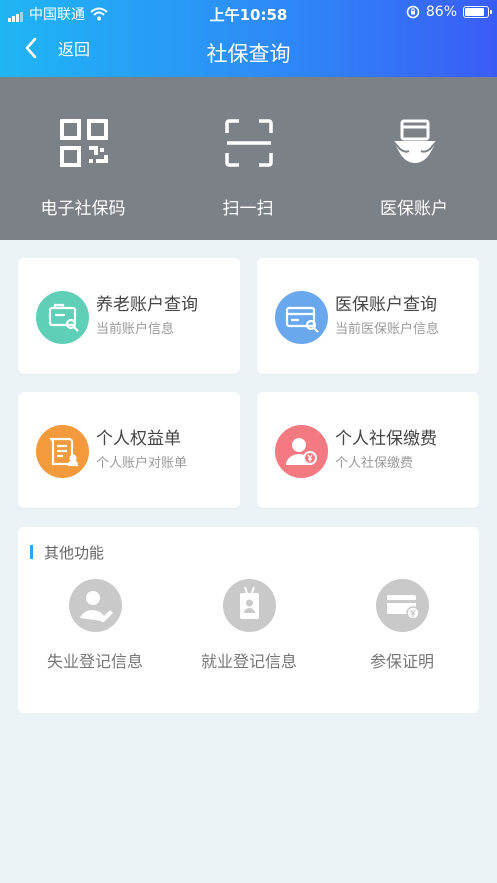  What do you see at coordinates (249, 143) in the screenshot?
I see `scan-icon` at bounding box center [249, 143].